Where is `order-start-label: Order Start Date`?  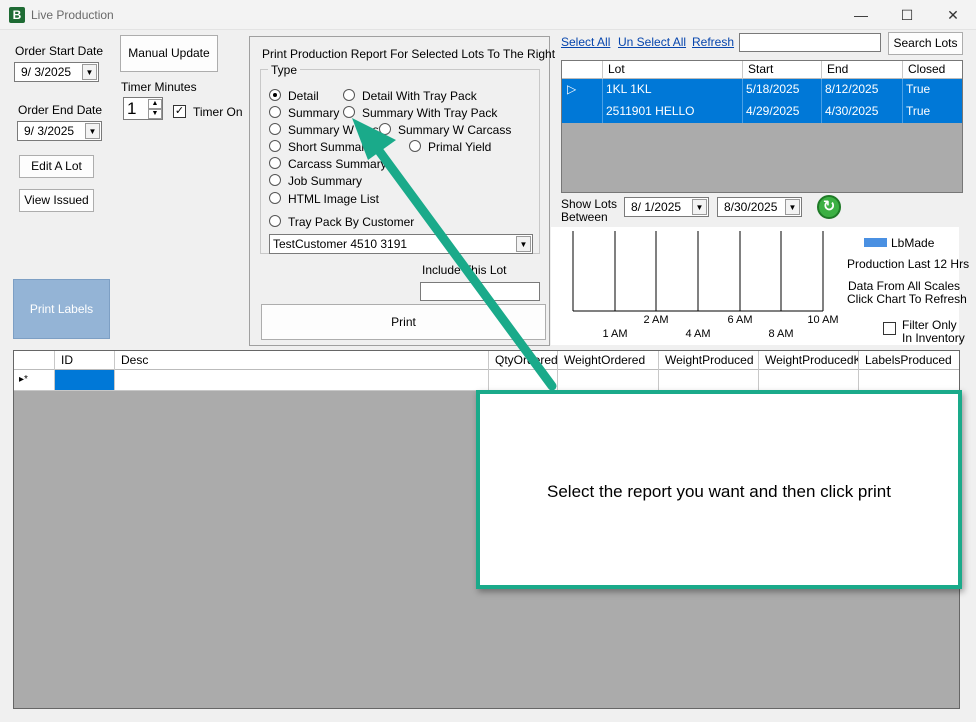 order-start-label: Order Start Date is located at coordinates (59, 51).